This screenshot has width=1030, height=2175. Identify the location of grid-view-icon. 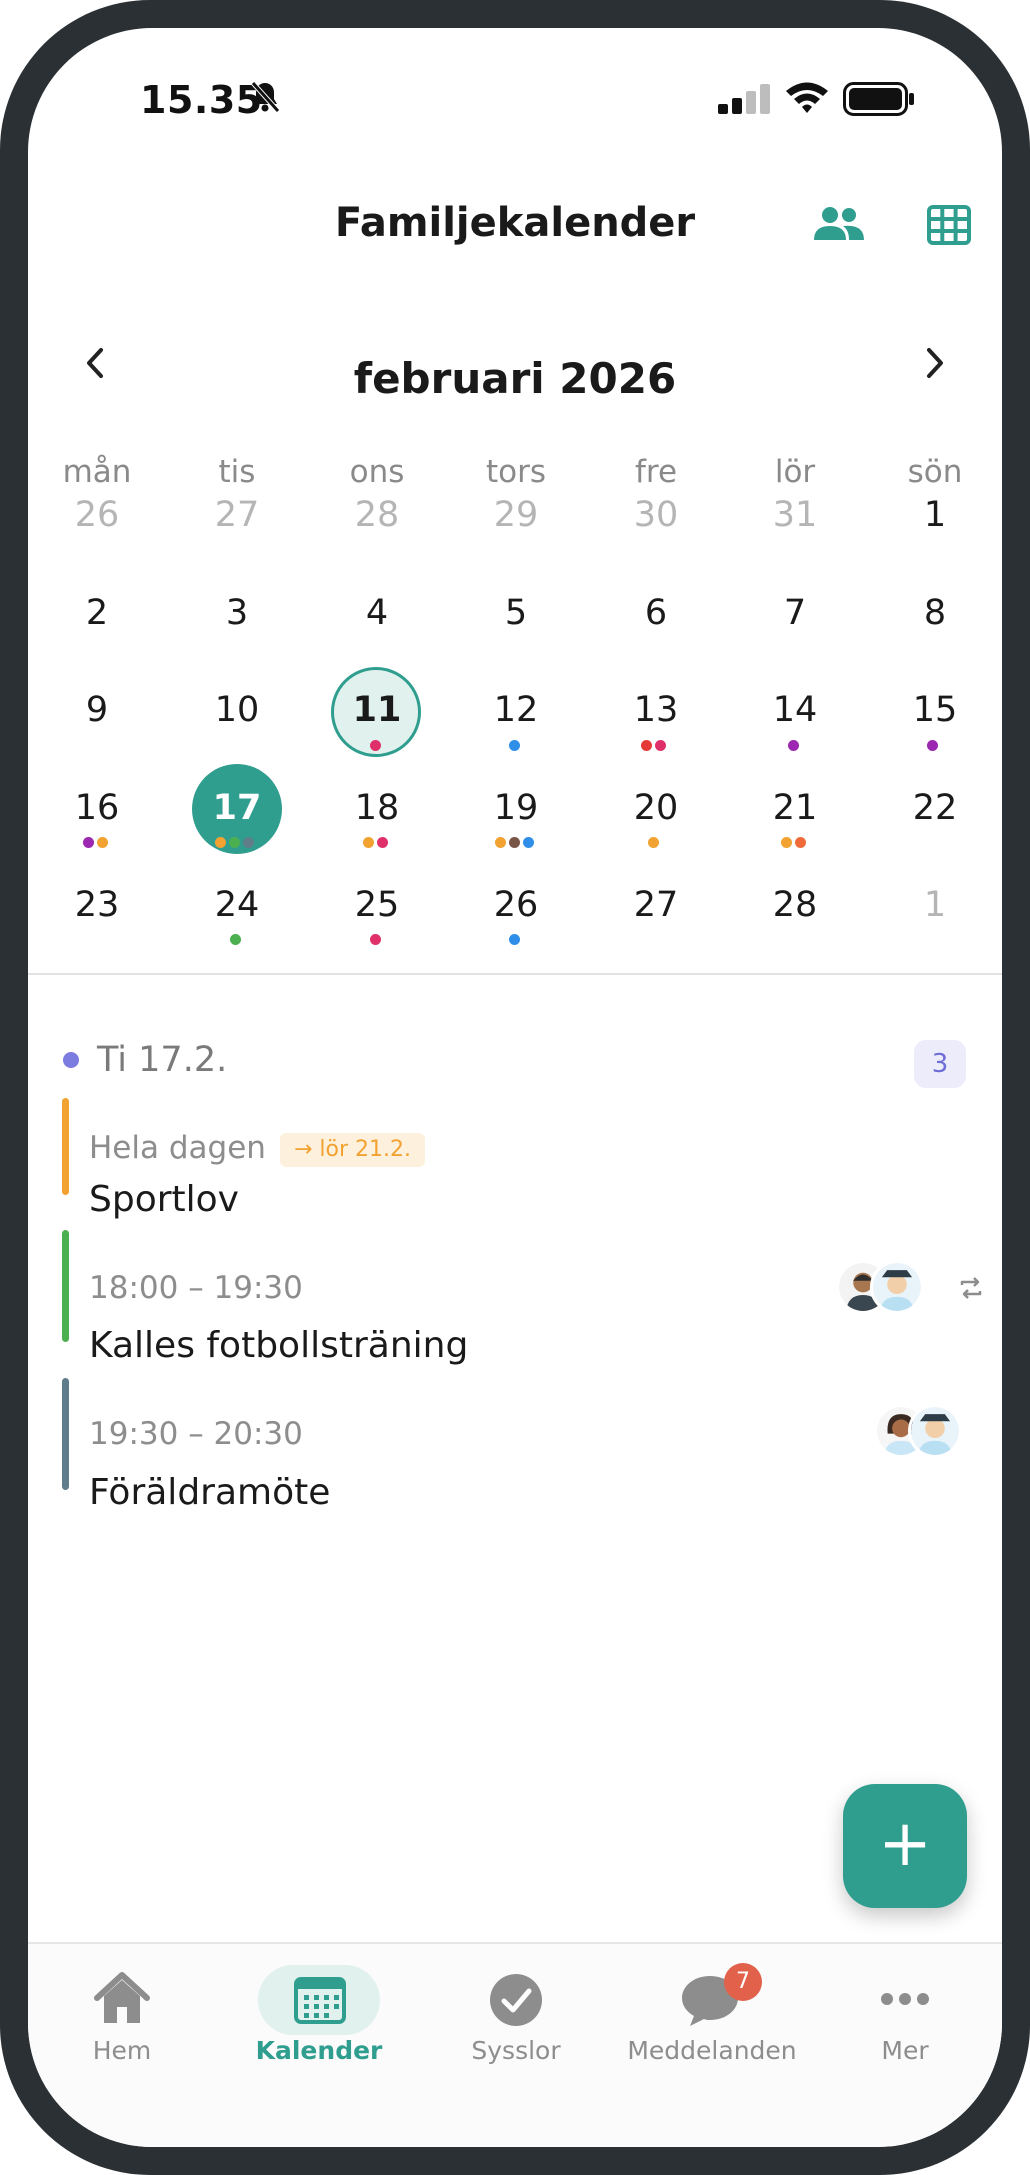
(949, 225).